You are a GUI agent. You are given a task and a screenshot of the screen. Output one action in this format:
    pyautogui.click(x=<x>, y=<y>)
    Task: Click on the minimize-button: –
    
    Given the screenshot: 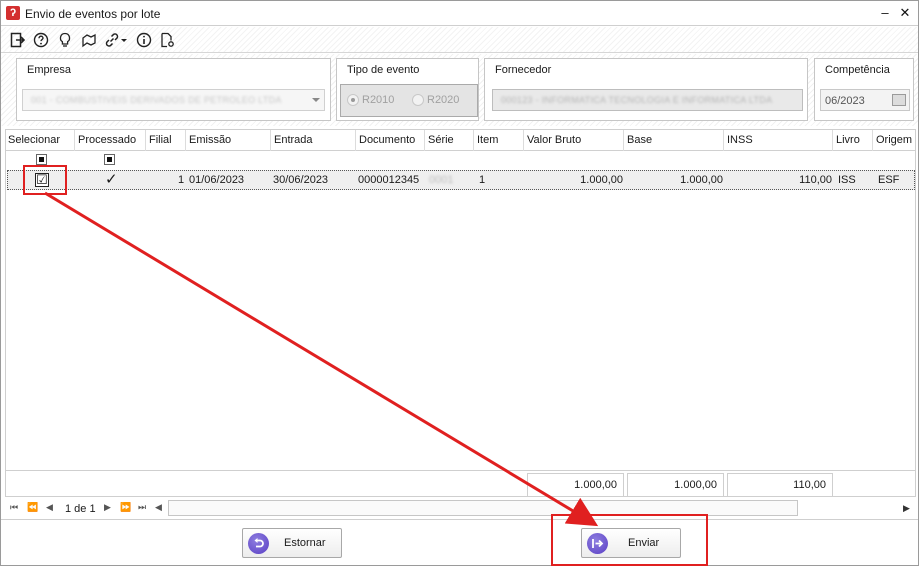 What is the action you would take?
    pyautogui.click(x=885, y=13)
    